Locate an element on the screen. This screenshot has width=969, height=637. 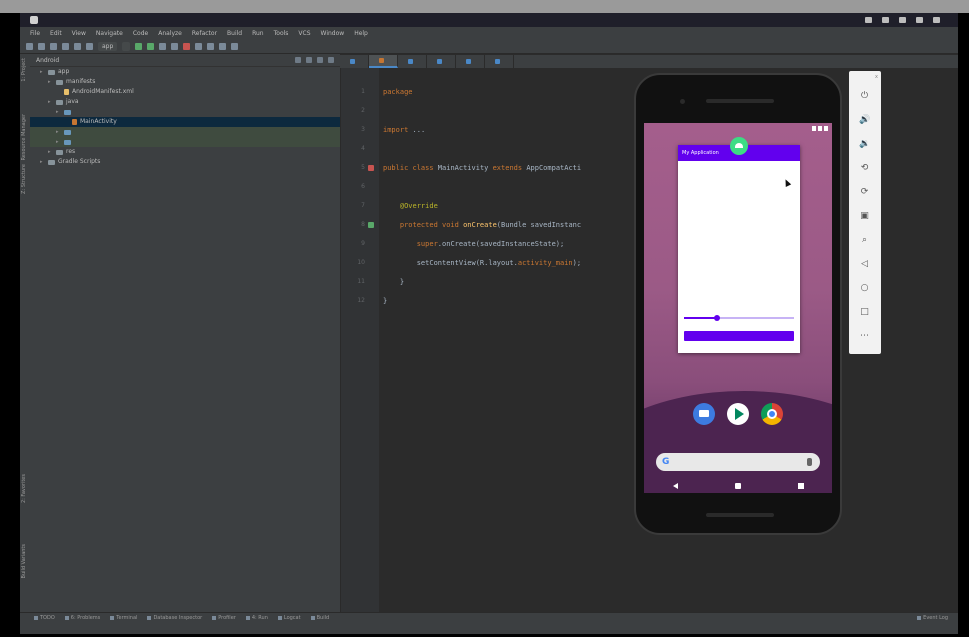
breakpoint-icon is located at coordinates (371, 168).